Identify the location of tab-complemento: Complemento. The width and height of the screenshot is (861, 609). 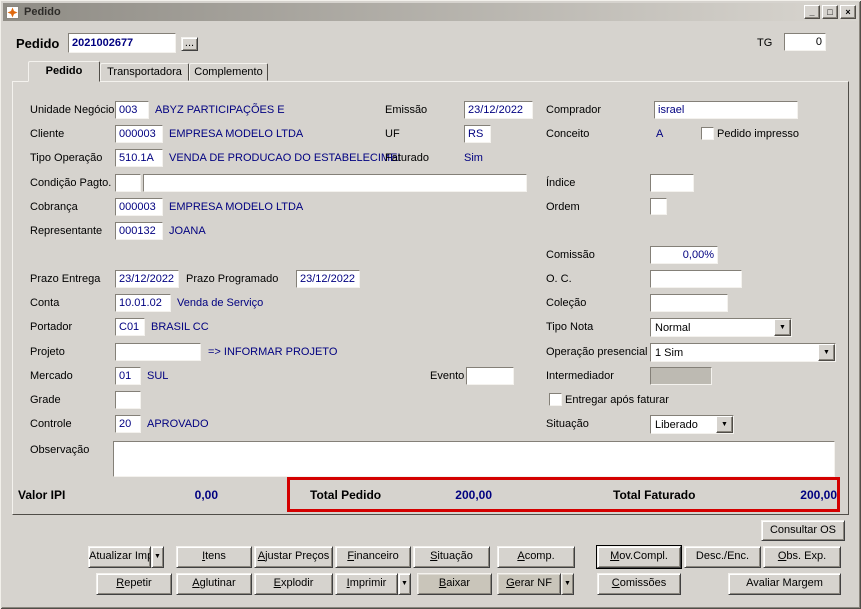
(228, 72).